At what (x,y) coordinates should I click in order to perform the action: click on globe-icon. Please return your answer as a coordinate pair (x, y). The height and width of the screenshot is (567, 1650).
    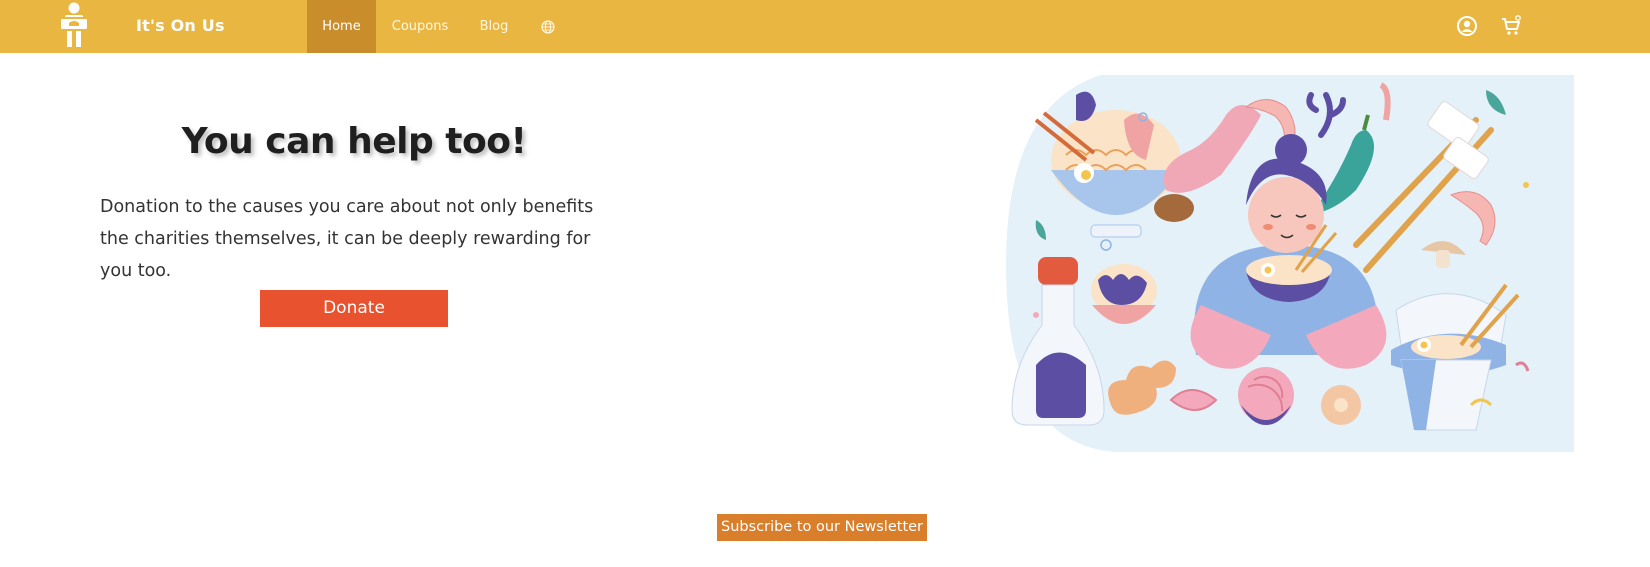
    Looking at the image, I should click on (548, 26).